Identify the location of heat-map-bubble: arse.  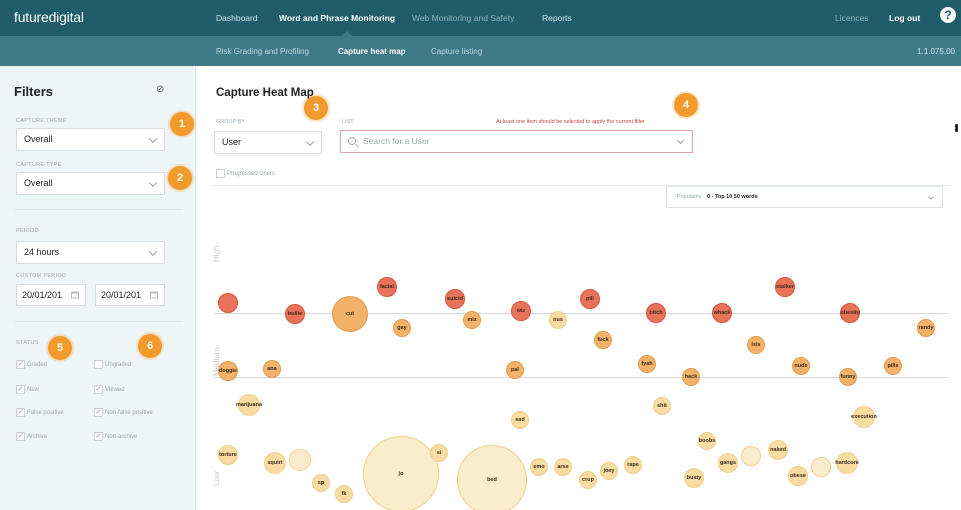
(563, 467).